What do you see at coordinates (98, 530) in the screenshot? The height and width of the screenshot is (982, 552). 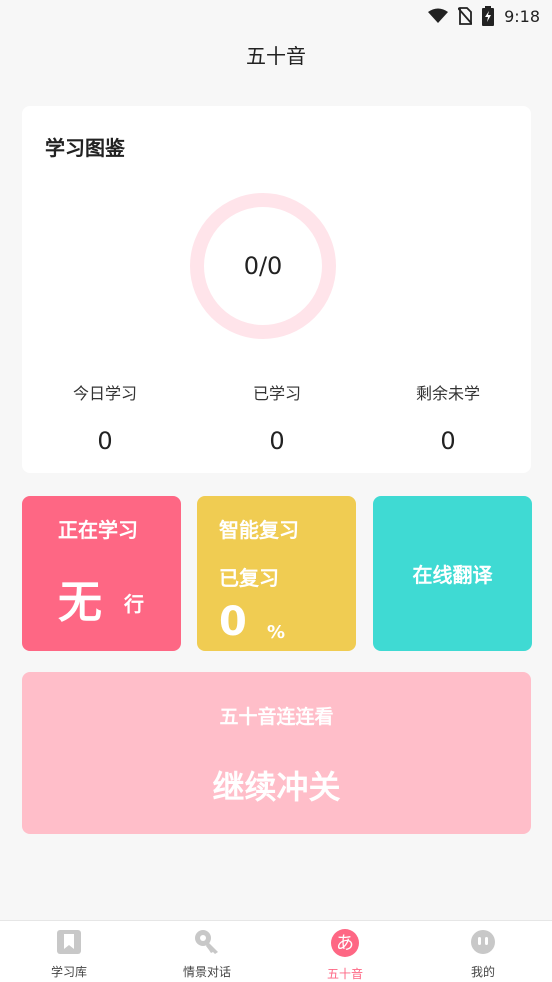 I see `tile-title: 正在学习` at bounding box center [98, 530].